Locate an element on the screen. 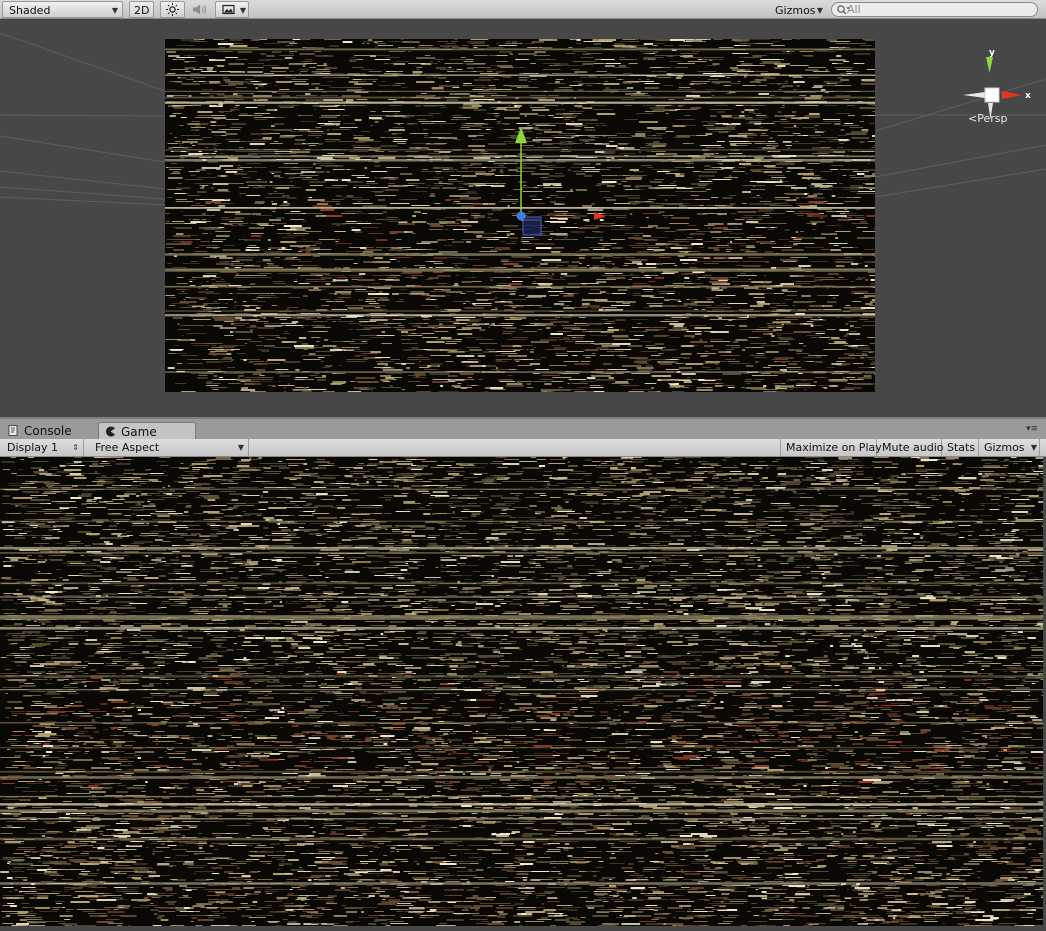  tab-console-label: Console is located at coordinates (48, 431).